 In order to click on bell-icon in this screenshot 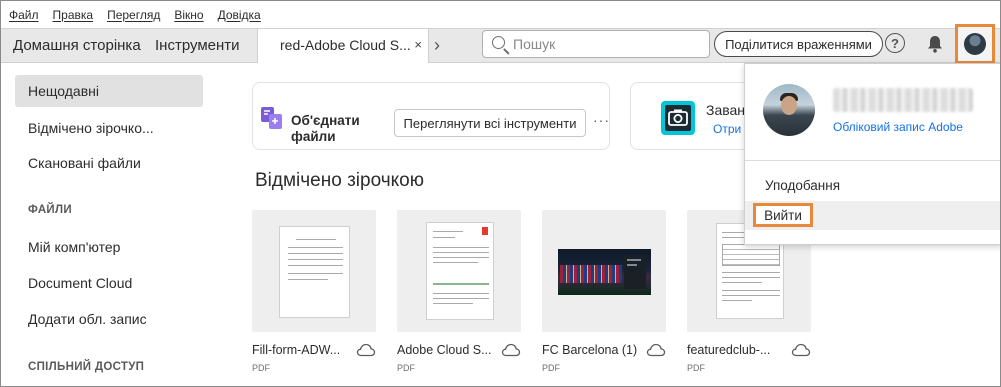, I will do `click(935, 44)`.